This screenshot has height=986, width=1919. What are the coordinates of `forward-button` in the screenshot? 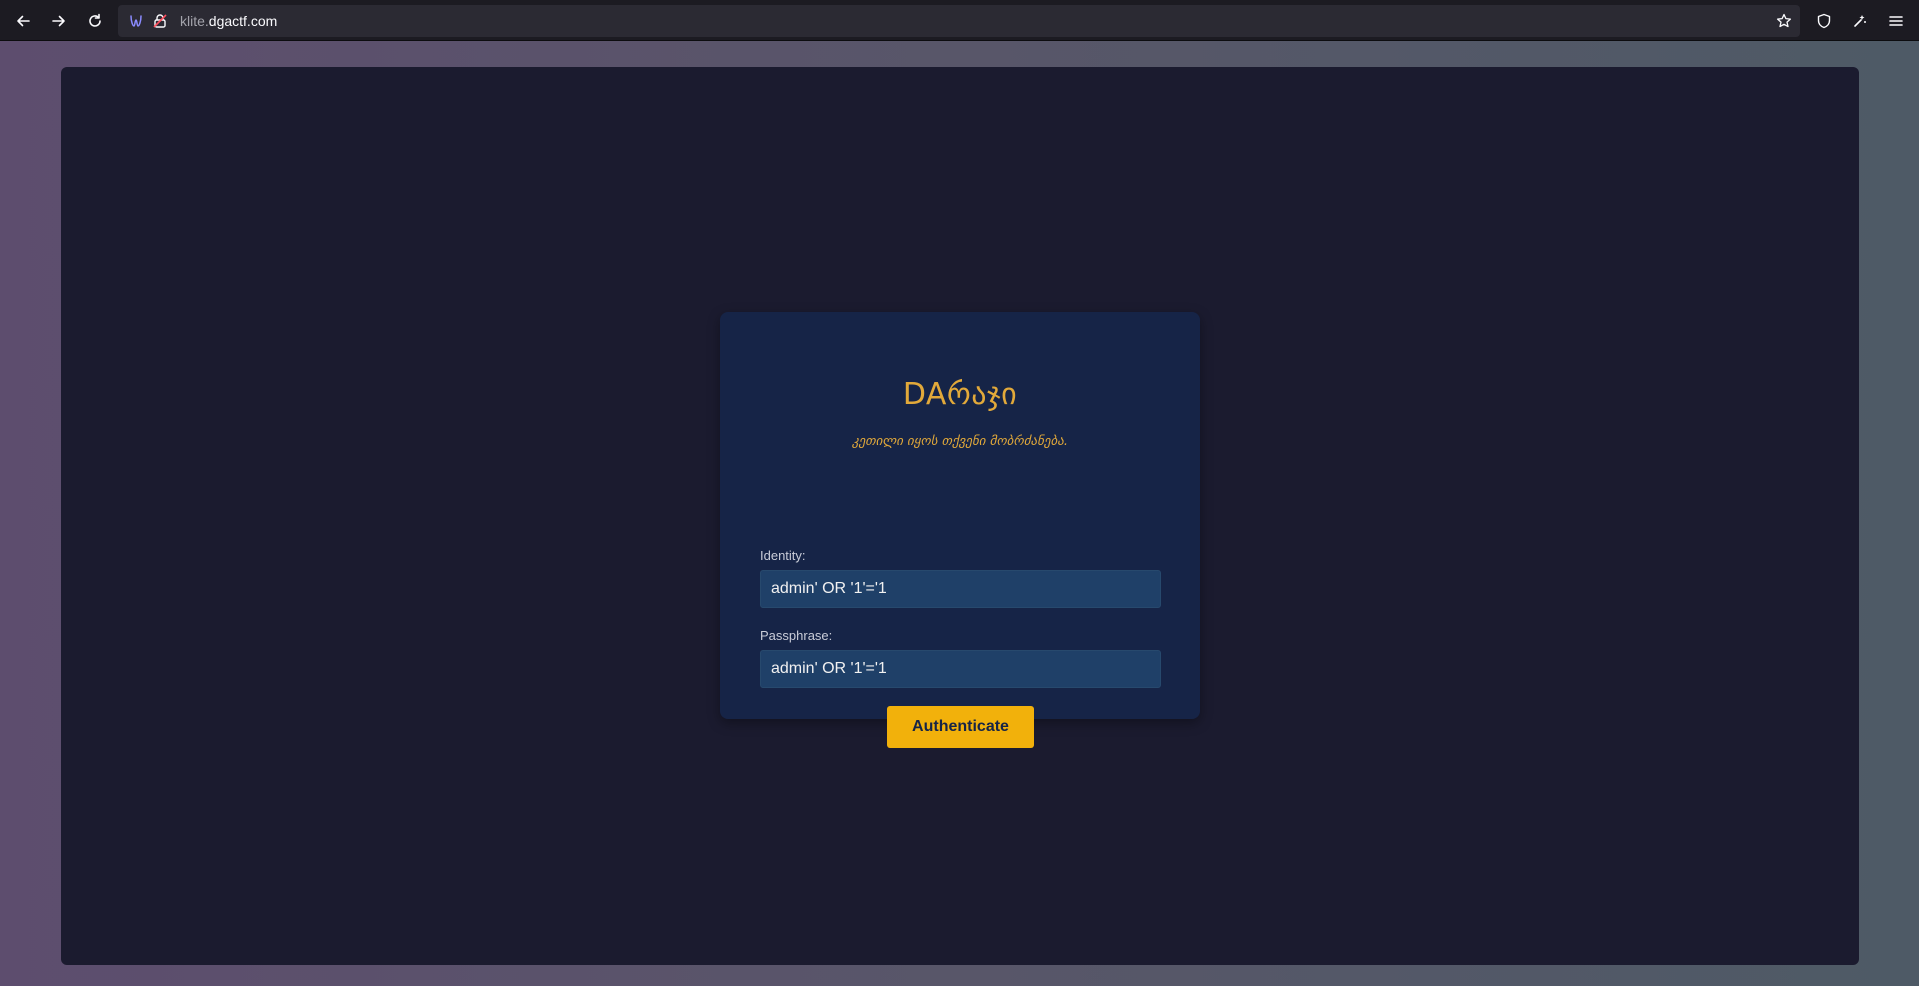 It's located at (59, 21).